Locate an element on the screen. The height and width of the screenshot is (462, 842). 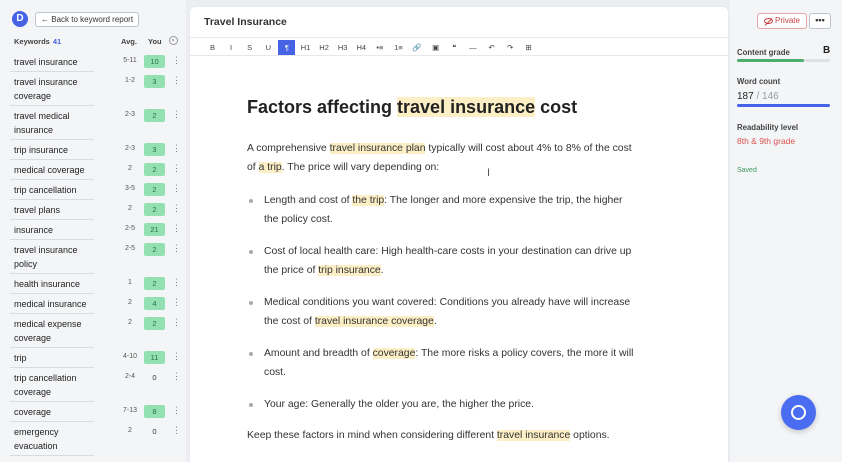
back-to-report-button: ← Back to keyword report is located at coordinates (87, 19).